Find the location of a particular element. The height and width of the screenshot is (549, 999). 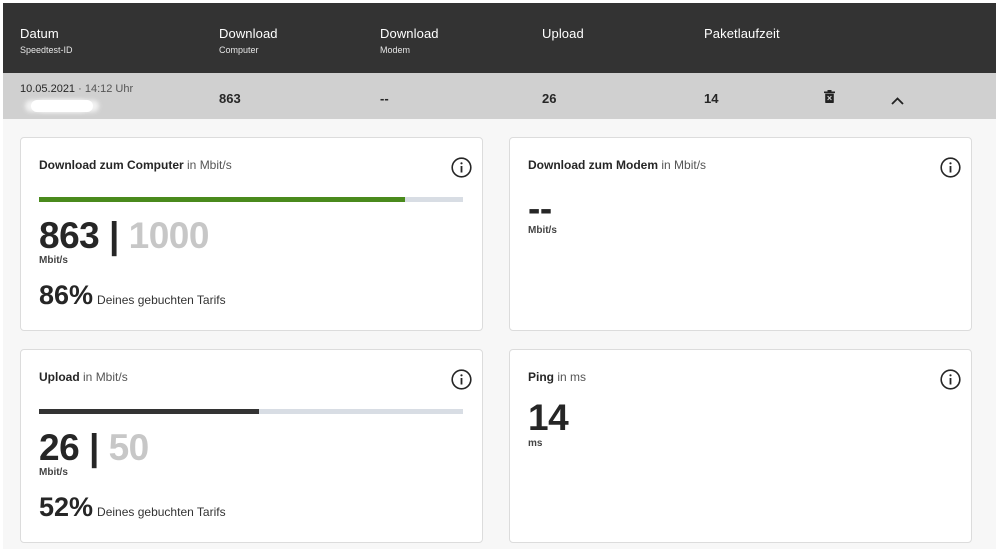

card-upload-title: Upload in Mbit/s is located at coordinates (83, 377).